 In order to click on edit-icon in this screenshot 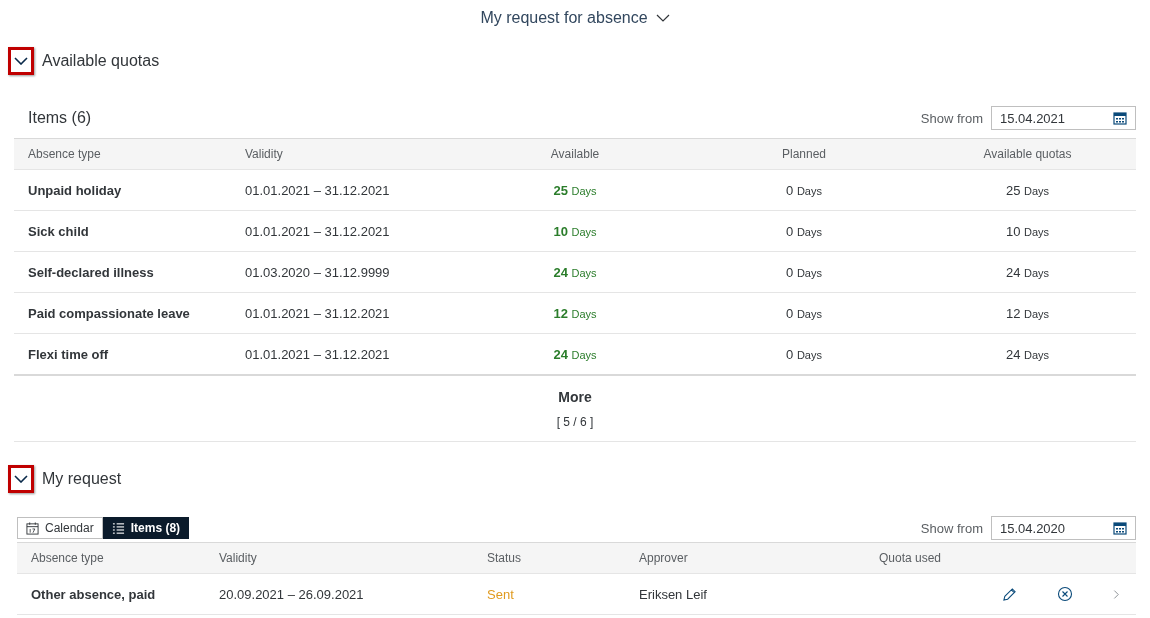, I will do `click(1009, 594)`.